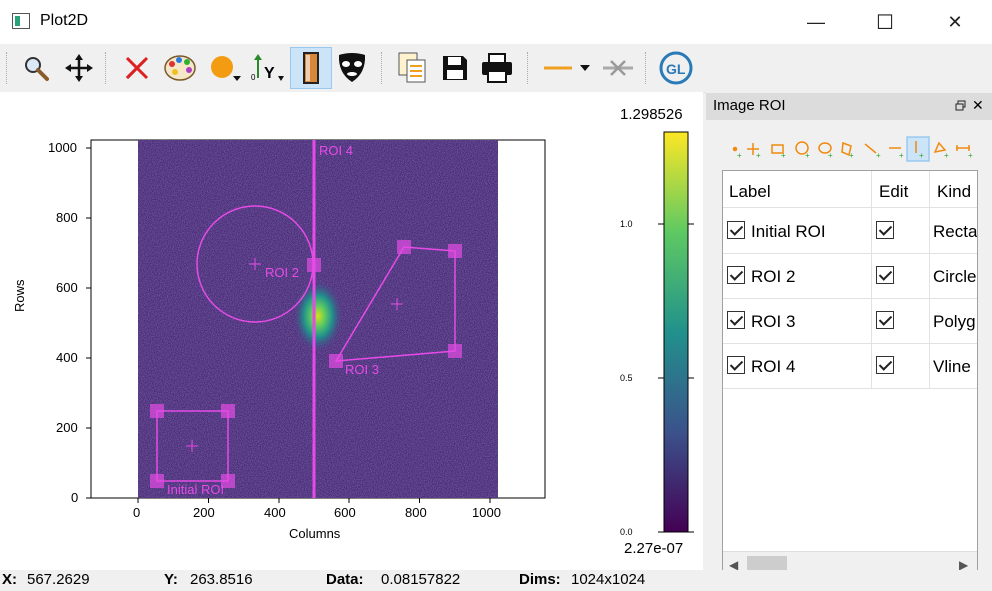  I want to click on colorbar-min-label: 2.27e-07, so click(654, 548).